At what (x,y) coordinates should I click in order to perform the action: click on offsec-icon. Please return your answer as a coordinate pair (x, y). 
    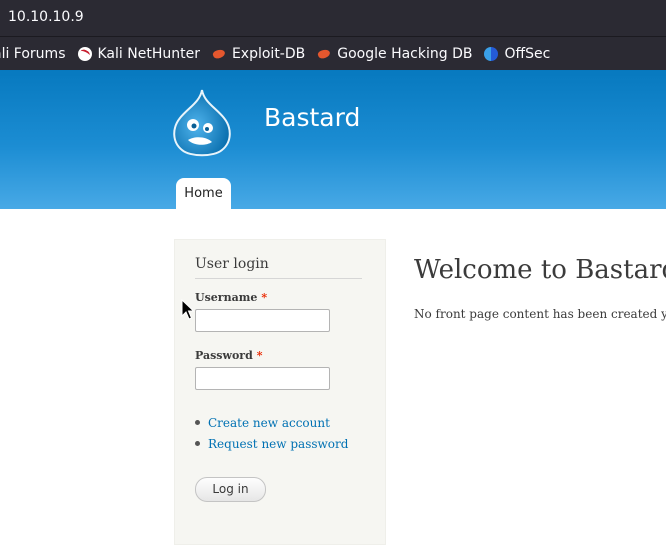
    Looking at the image, I should click on (491, 53).